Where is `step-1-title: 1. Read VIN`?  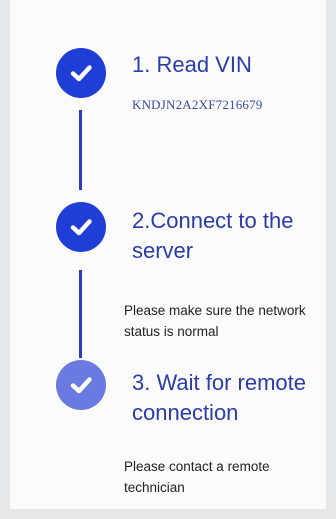 step-1-title: 1. Read VIN is located at coordinates (192, 64).